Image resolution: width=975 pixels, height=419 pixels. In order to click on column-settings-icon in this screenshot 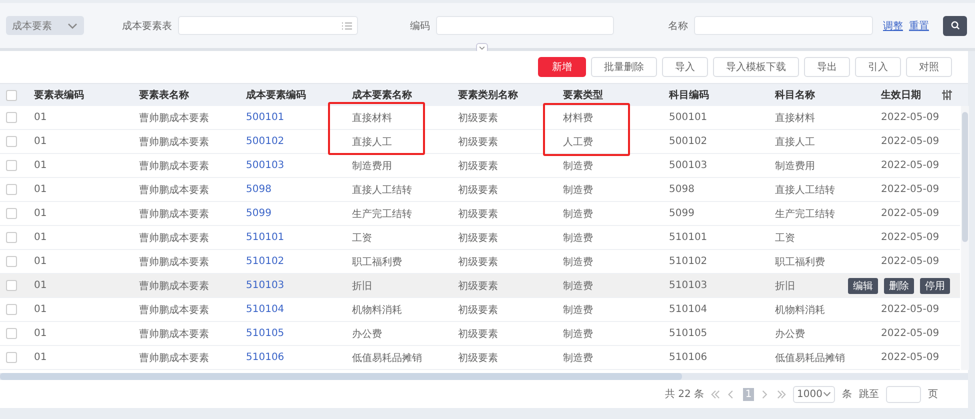, I will do `click(947, 95)`.